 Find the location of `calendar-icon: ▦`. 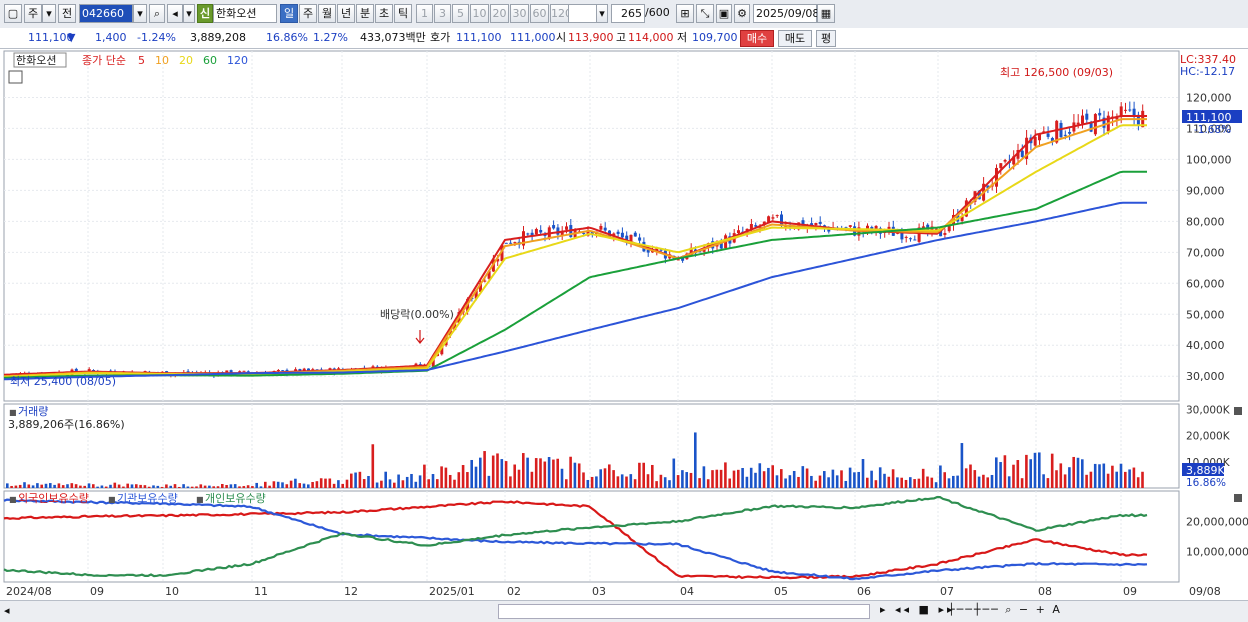

calendar-icon: ▦ is located at coordinates (826, 13).